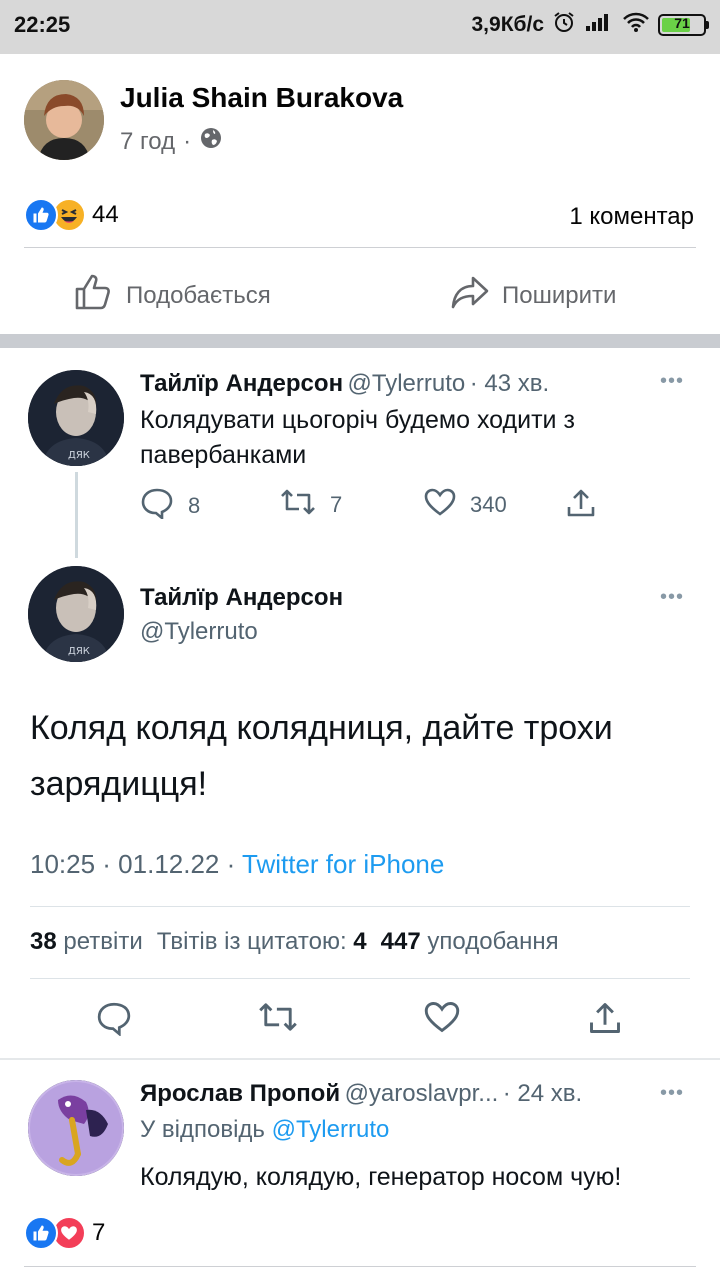 The width and height of the screenshot is (720, 1280). Describe the element at coordinates (71, 215) in the screenshot. I see `reactions-summary: 44` at that location.